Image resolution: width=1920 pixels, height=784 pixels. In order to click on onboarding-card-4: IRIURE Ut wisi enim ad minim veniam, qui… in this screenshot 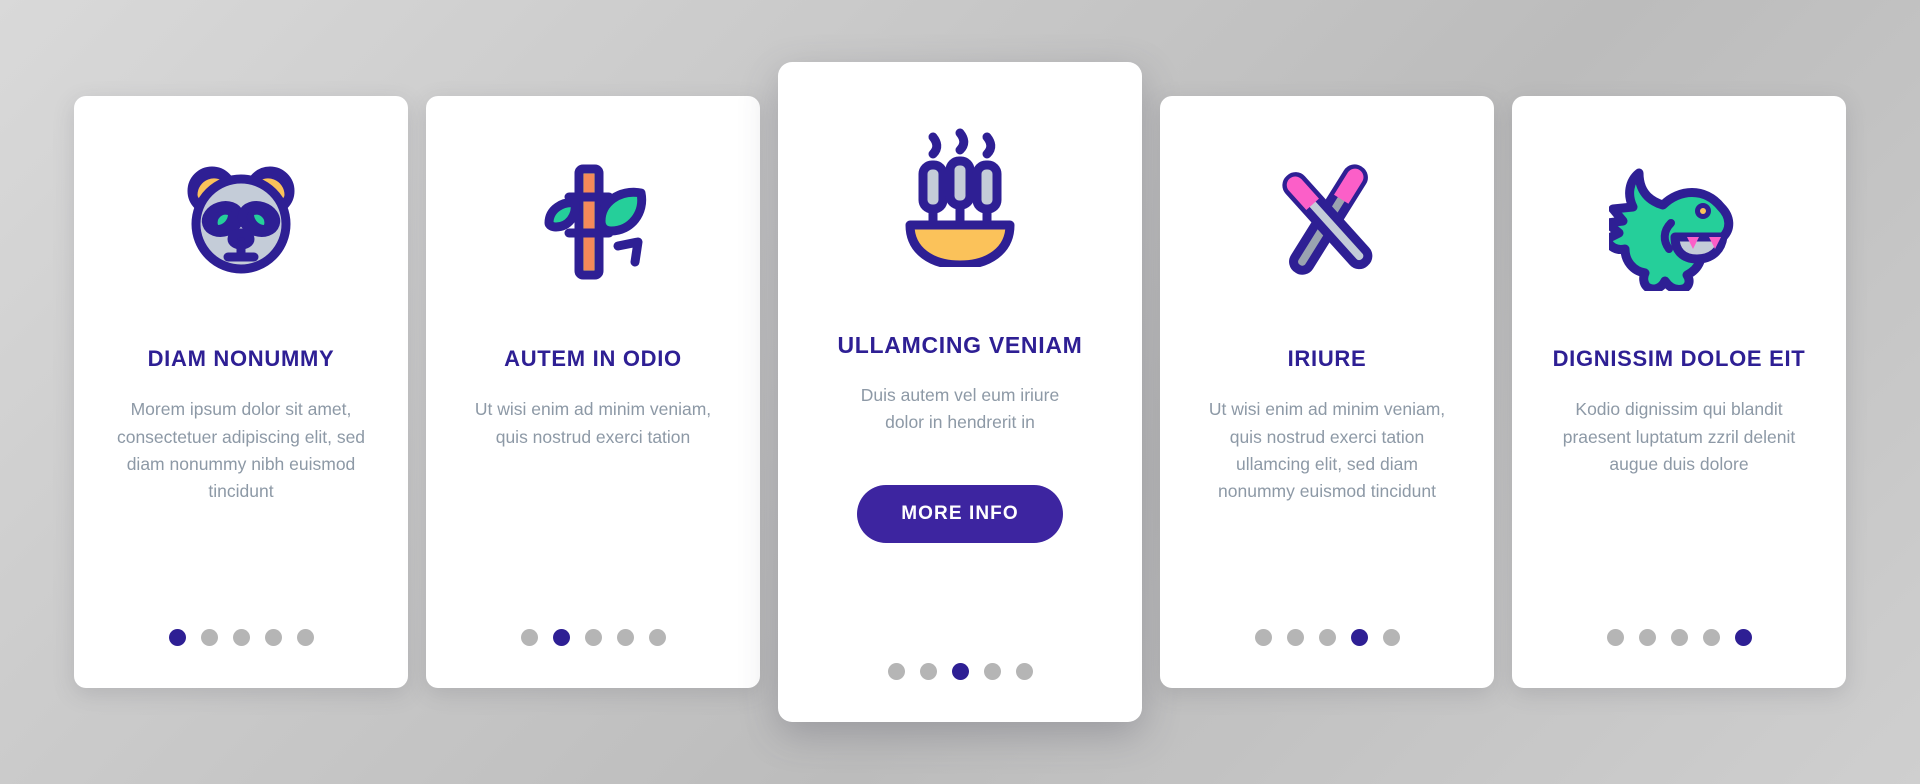, I will do `click(1327, 392)`.